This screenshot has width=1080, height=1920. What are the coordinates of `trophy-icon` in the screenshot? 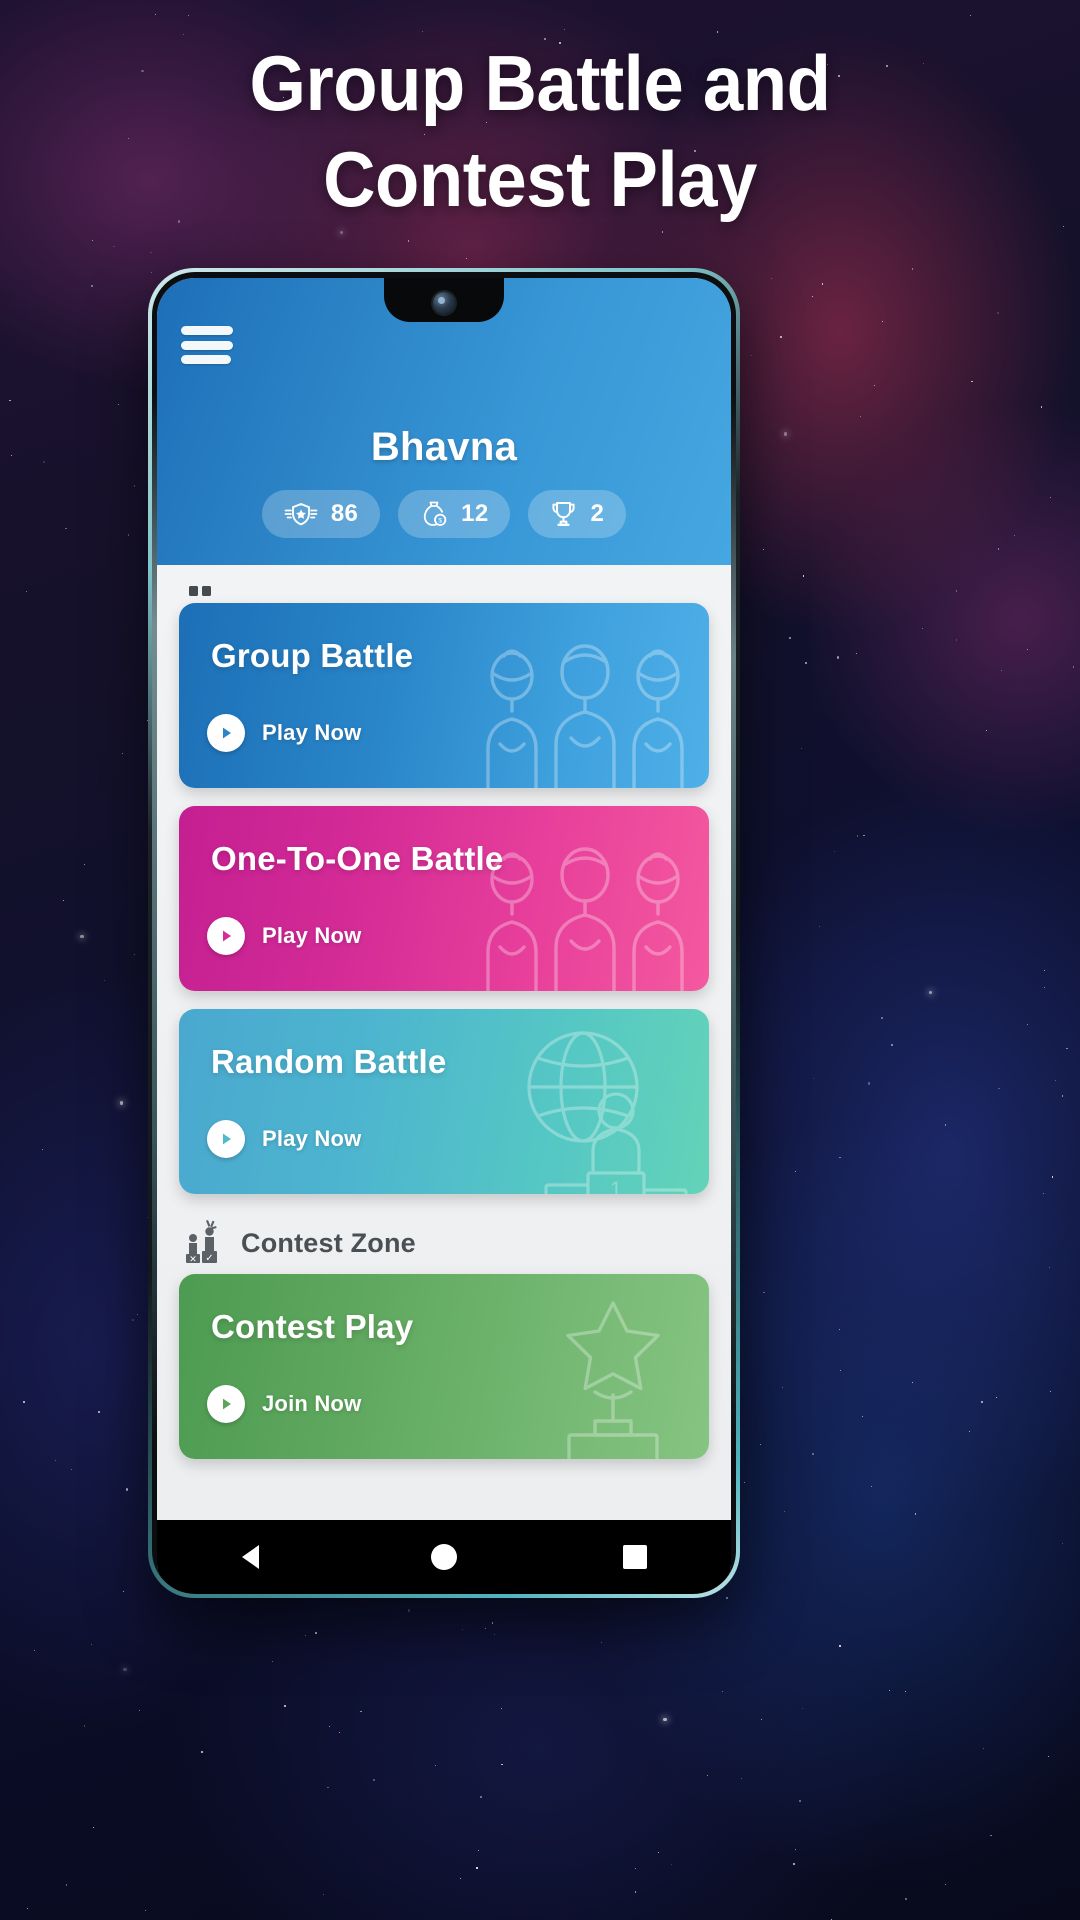 It's located at (563, 514).